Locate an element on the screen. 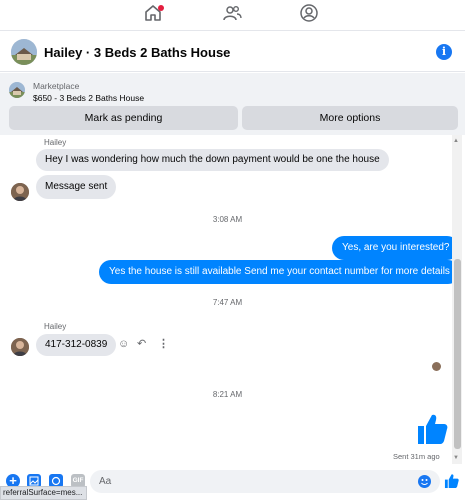  react-icon: ☺ is located at coordinates (123, 344).